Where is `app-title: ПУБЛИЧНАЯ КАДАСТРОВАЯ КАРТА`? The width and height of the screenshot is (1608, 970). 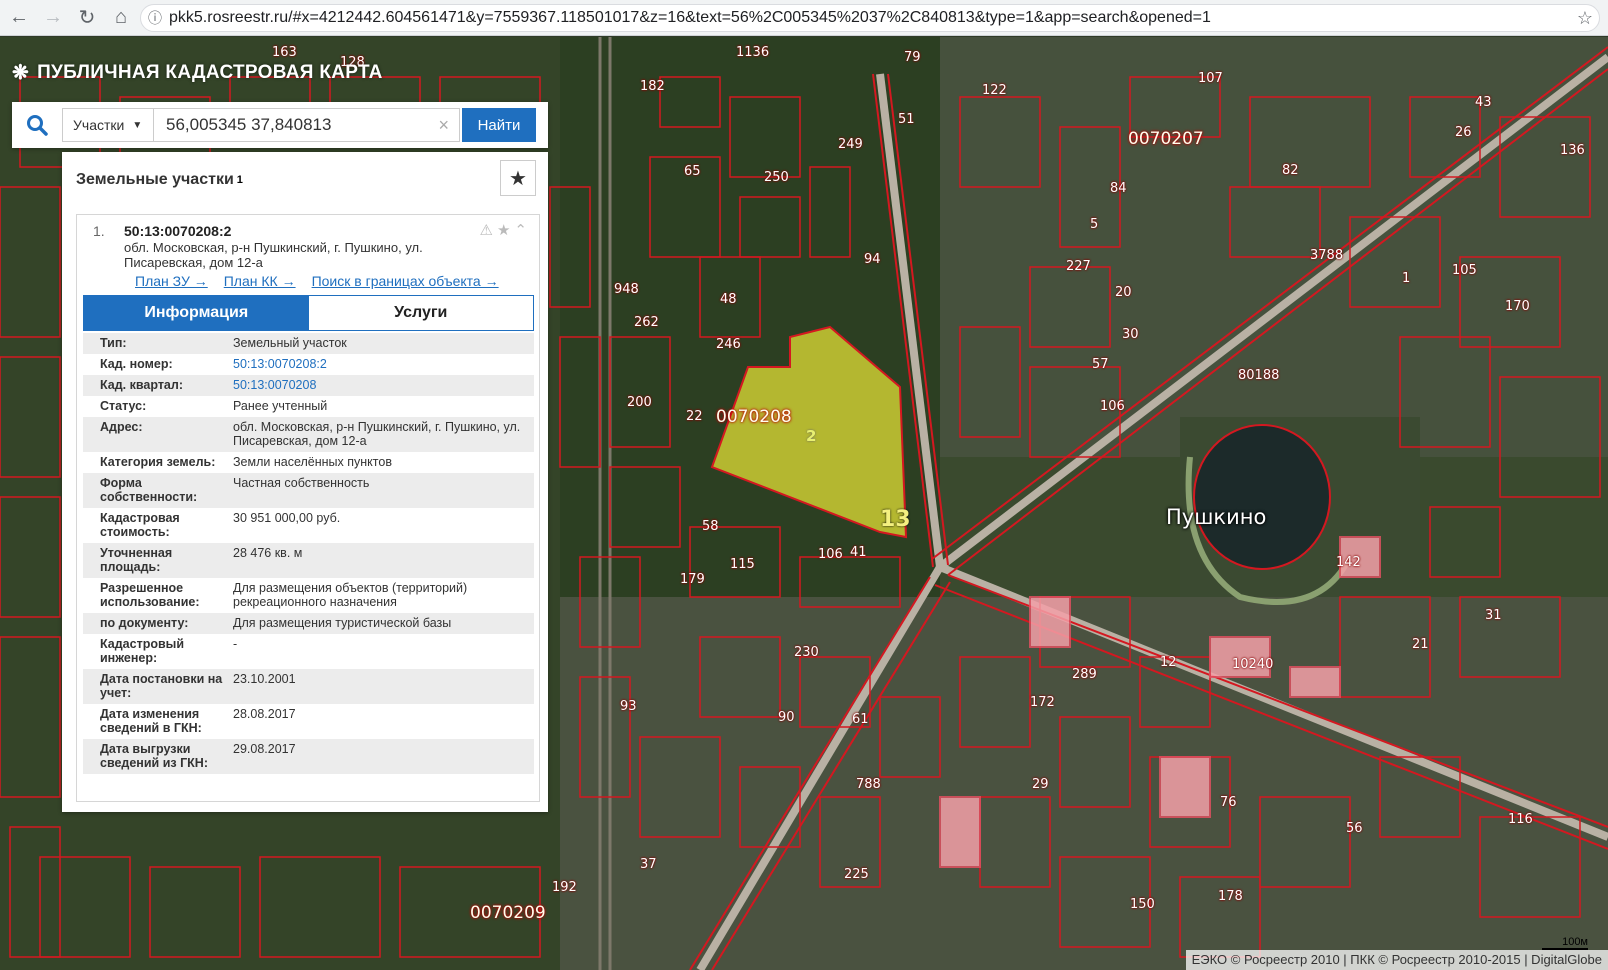 app-title: ПУБЛИЧНАЯ КАДАСТРОВАЯ КАРТА is located at coordinates (210, 72).